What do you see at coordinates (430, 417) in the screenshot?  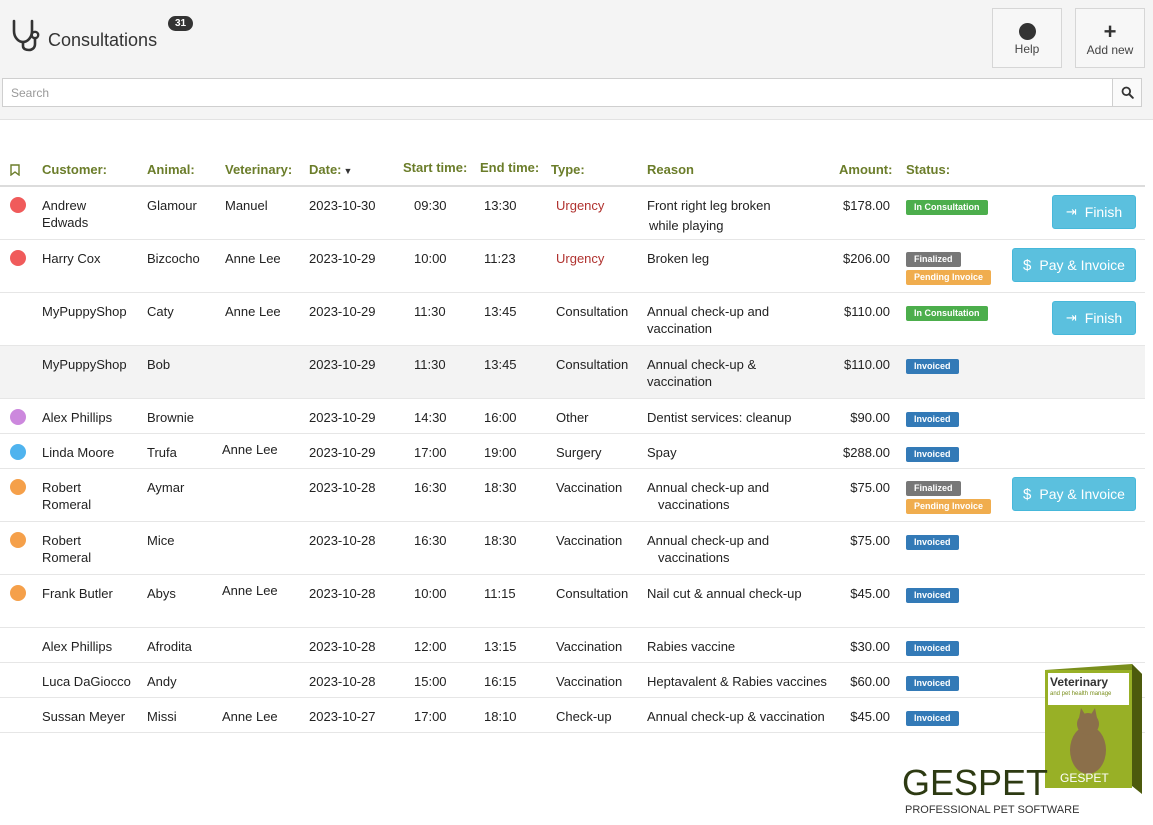 I see `start-time-cell: 14:30` at bounding box center [430, 417].